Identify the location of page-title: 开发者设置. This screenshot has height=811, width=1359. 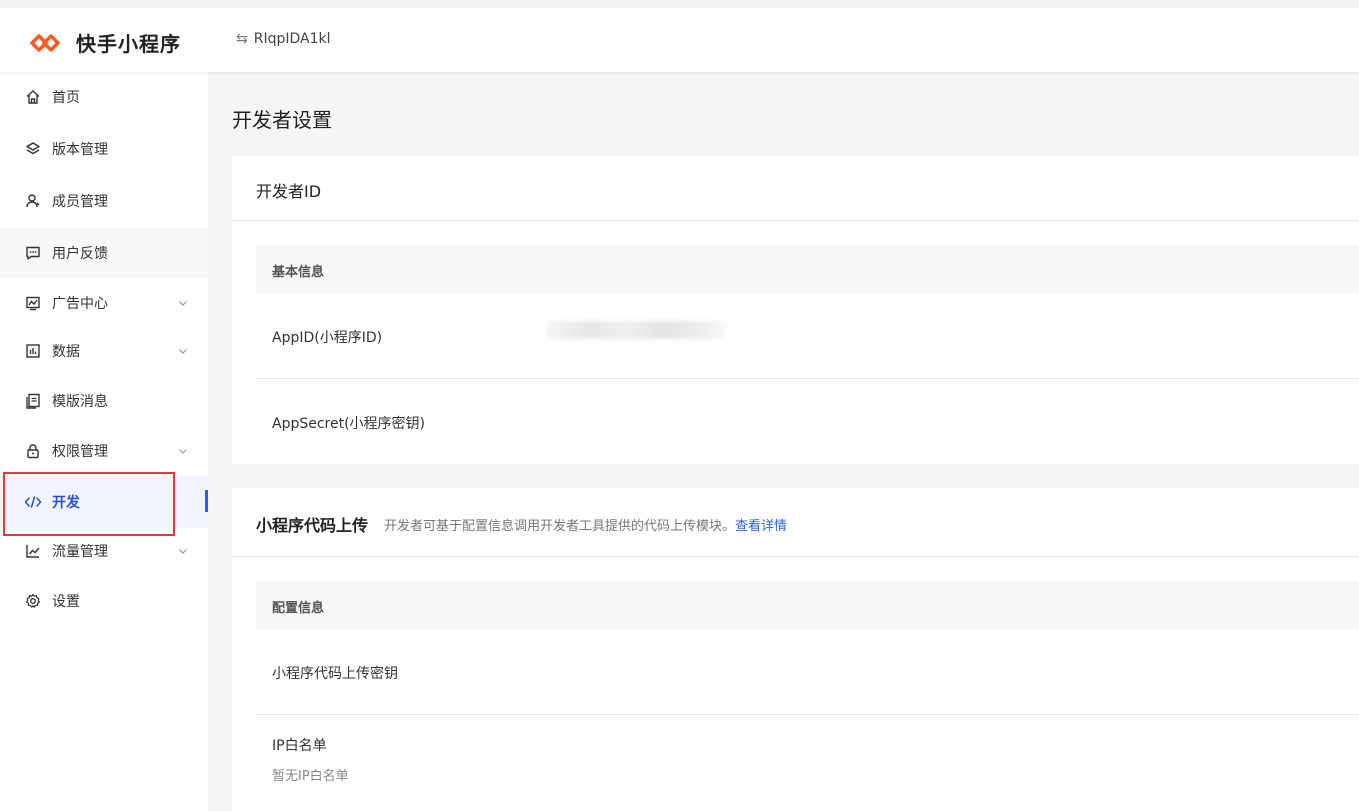
(282, 120).